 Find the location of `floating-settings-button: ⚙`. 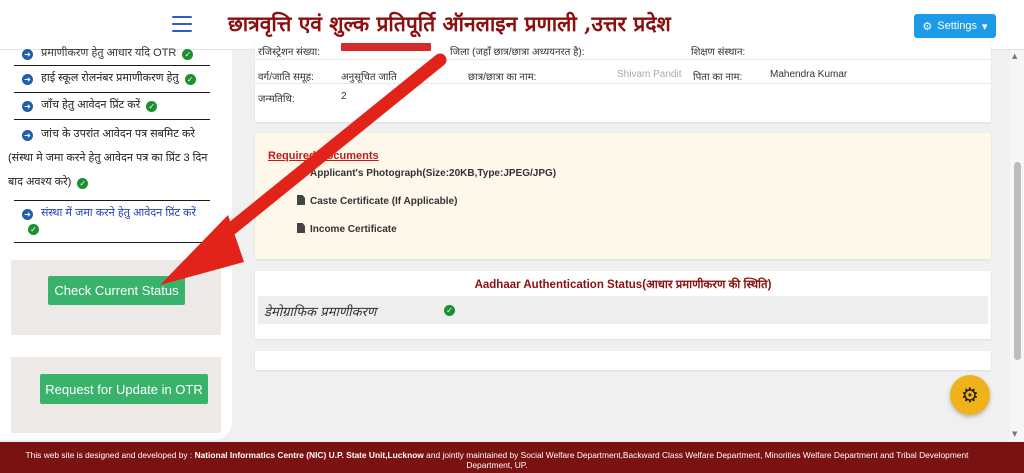

floating-settings-button: ⚙ is located at coordinates (970, 395).